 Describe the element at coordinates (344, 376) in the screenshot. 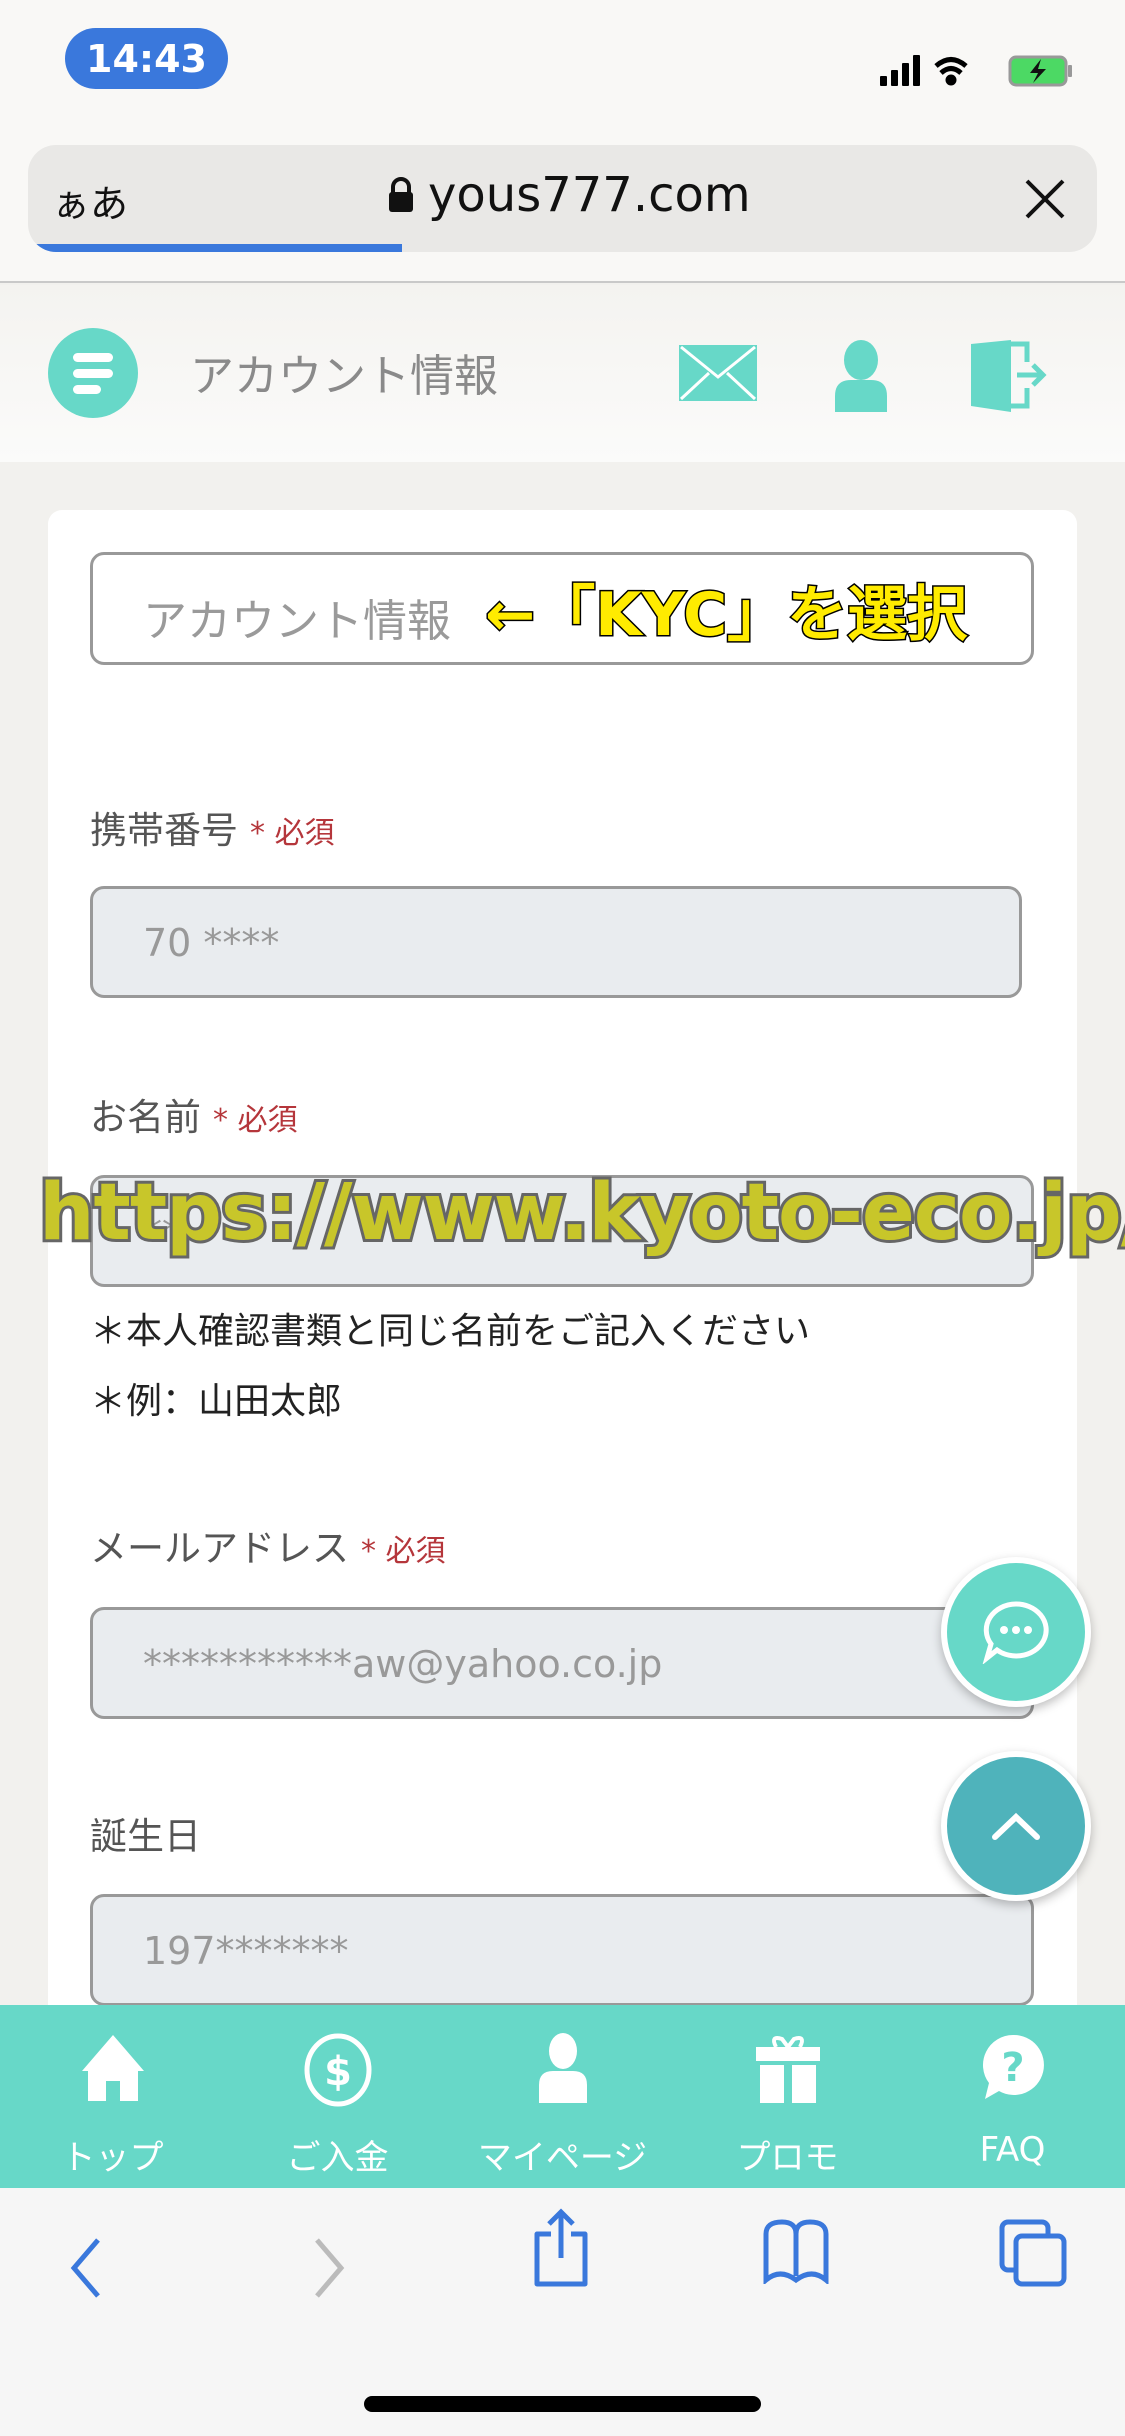

I see `page-title: アカウント情報` at that location.